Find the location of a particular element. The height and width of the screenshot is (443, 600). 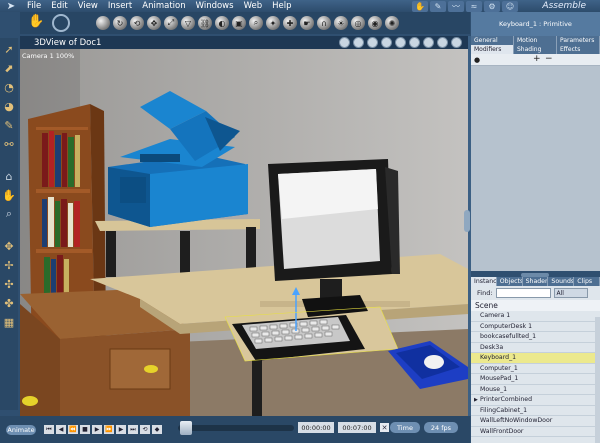

list-item: FilingCabinet_1 is located at coordinates (535, 411).